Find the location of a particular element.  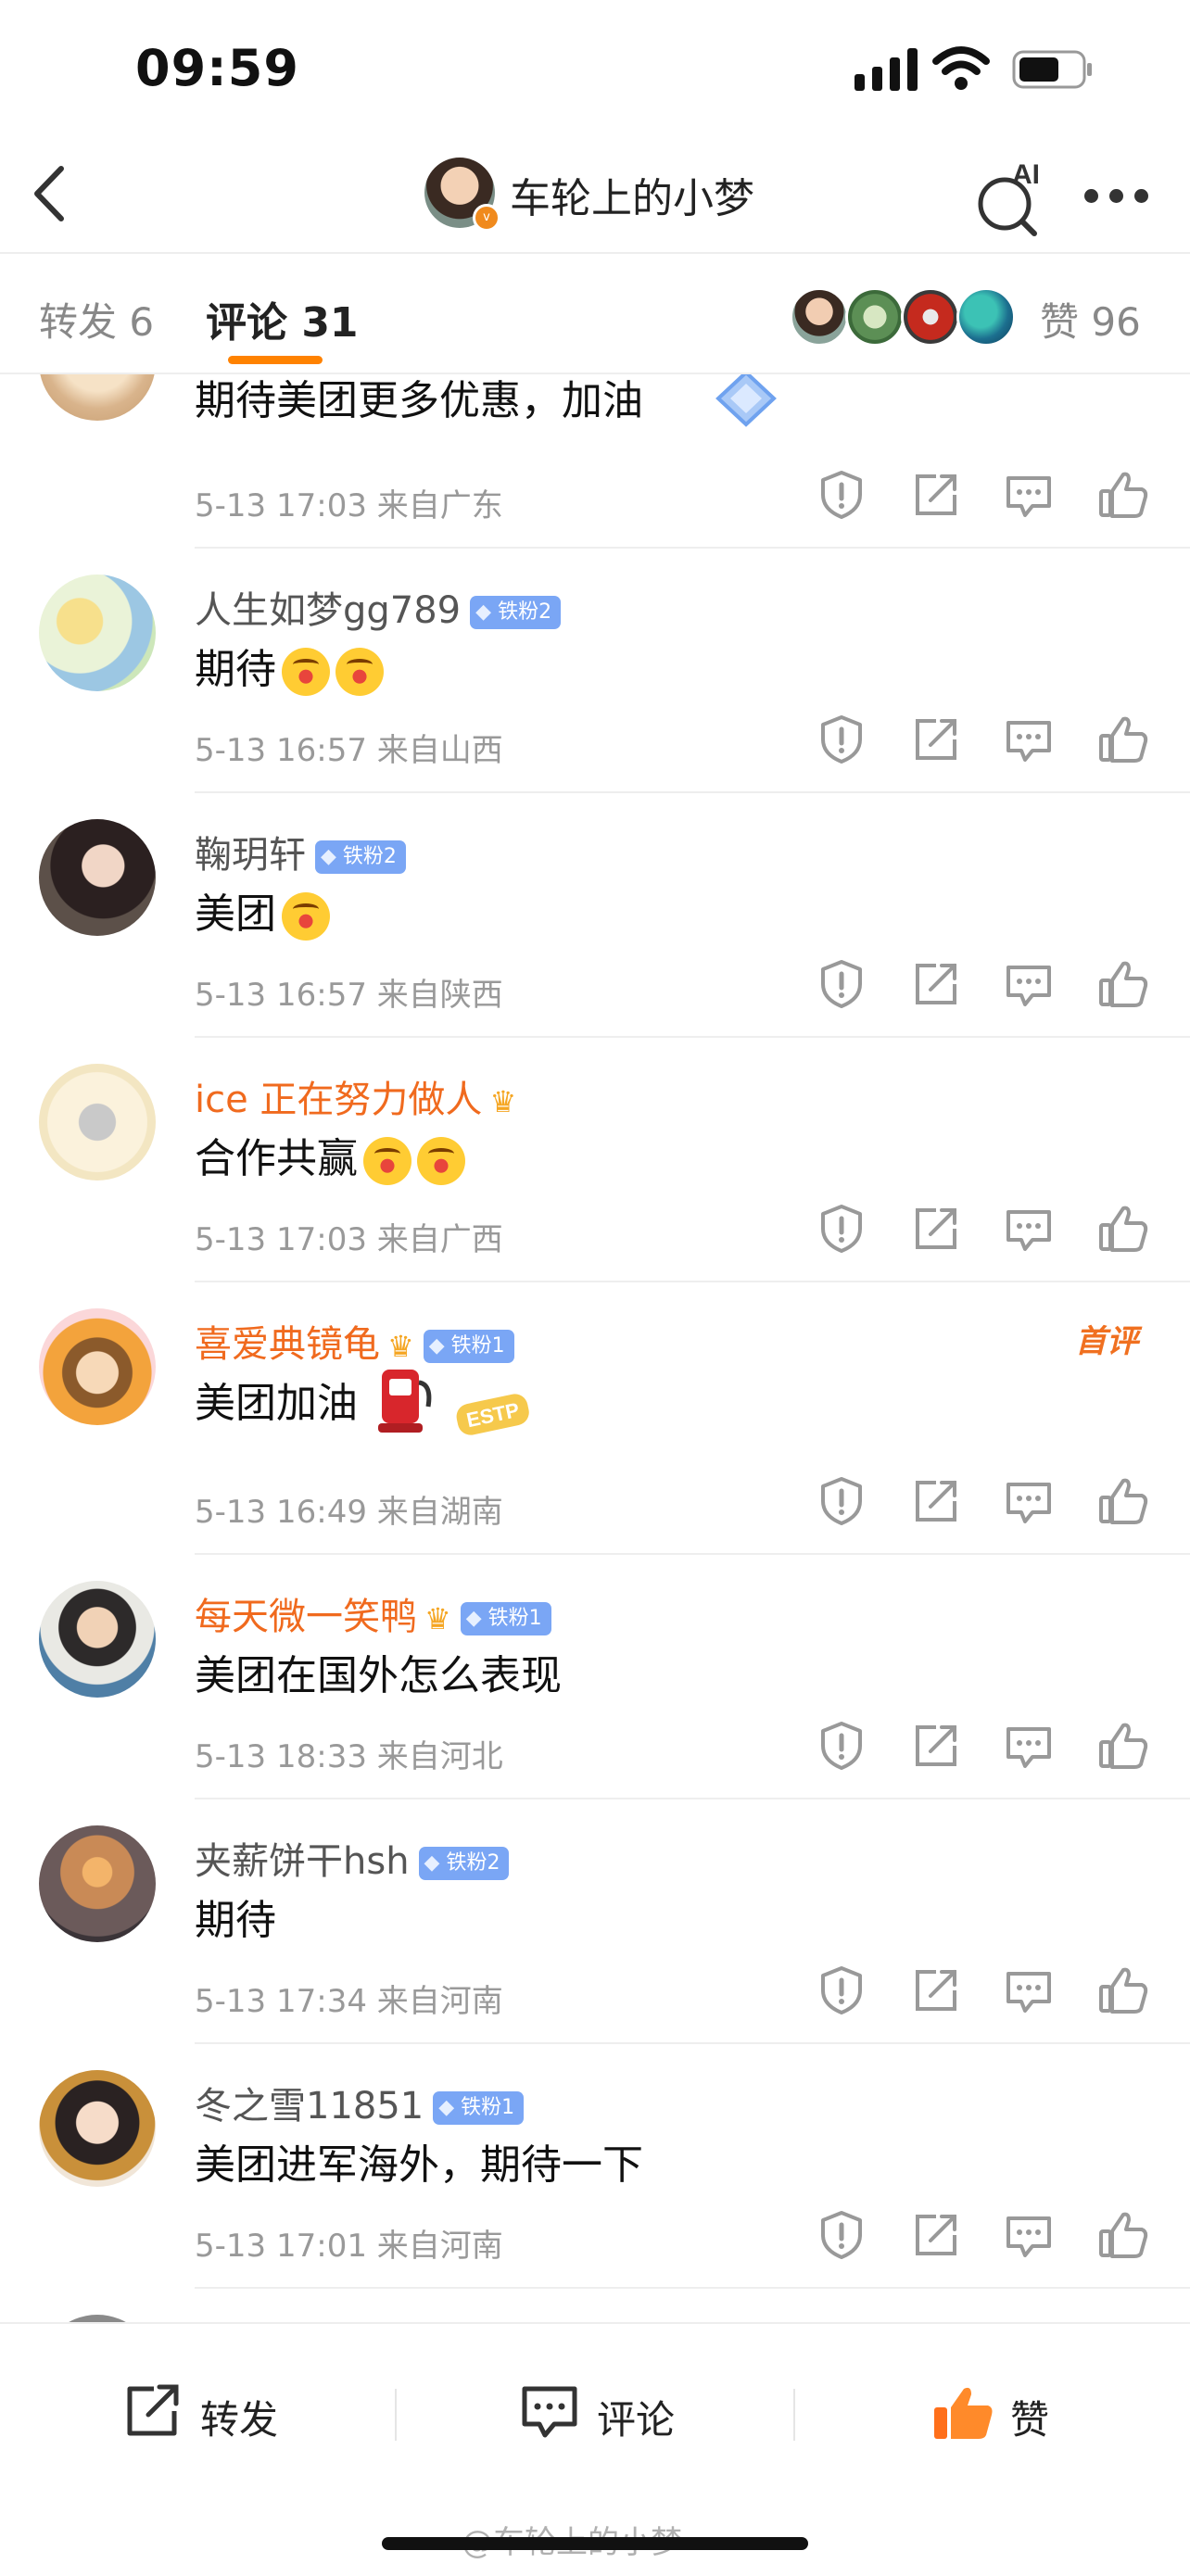

commenter-name: 喜爱典镜龟♛ 铁粉1 is located at coordinates (354, 1341).